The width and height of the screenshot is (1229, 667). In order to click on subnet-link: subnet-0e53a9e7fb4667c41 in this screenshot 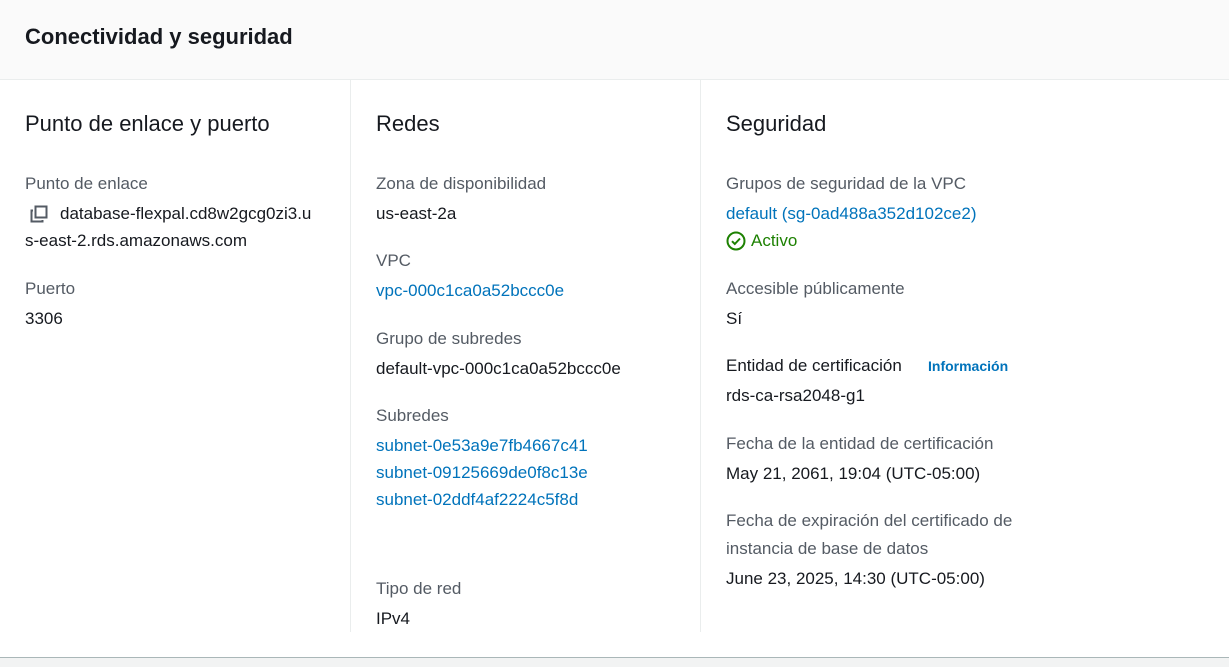, I will do `click(482, 446)`.